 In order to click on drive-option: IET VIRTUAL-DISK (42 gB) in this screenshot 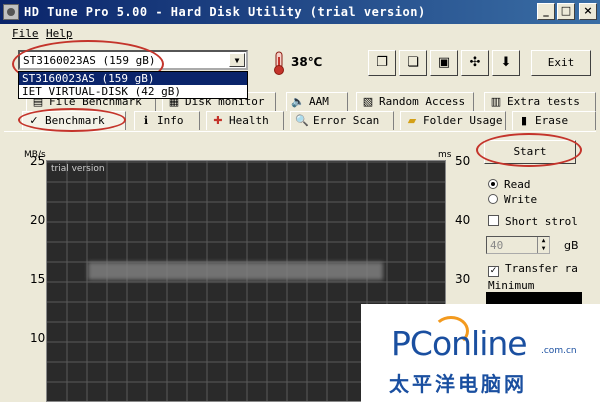, I will do `click(133, 91)`.